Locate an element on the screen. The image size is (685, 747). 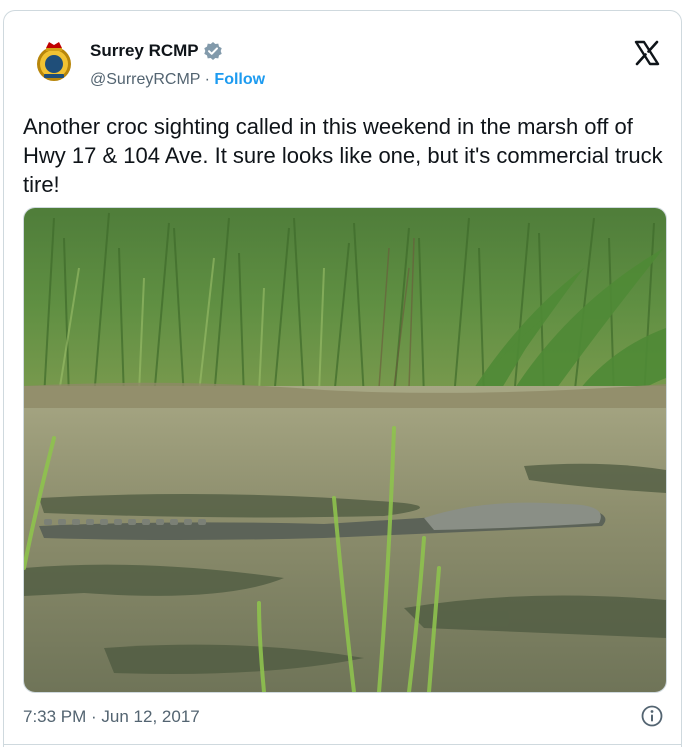
author-name: Surrey RCMP is located at coordinates (144, 51).